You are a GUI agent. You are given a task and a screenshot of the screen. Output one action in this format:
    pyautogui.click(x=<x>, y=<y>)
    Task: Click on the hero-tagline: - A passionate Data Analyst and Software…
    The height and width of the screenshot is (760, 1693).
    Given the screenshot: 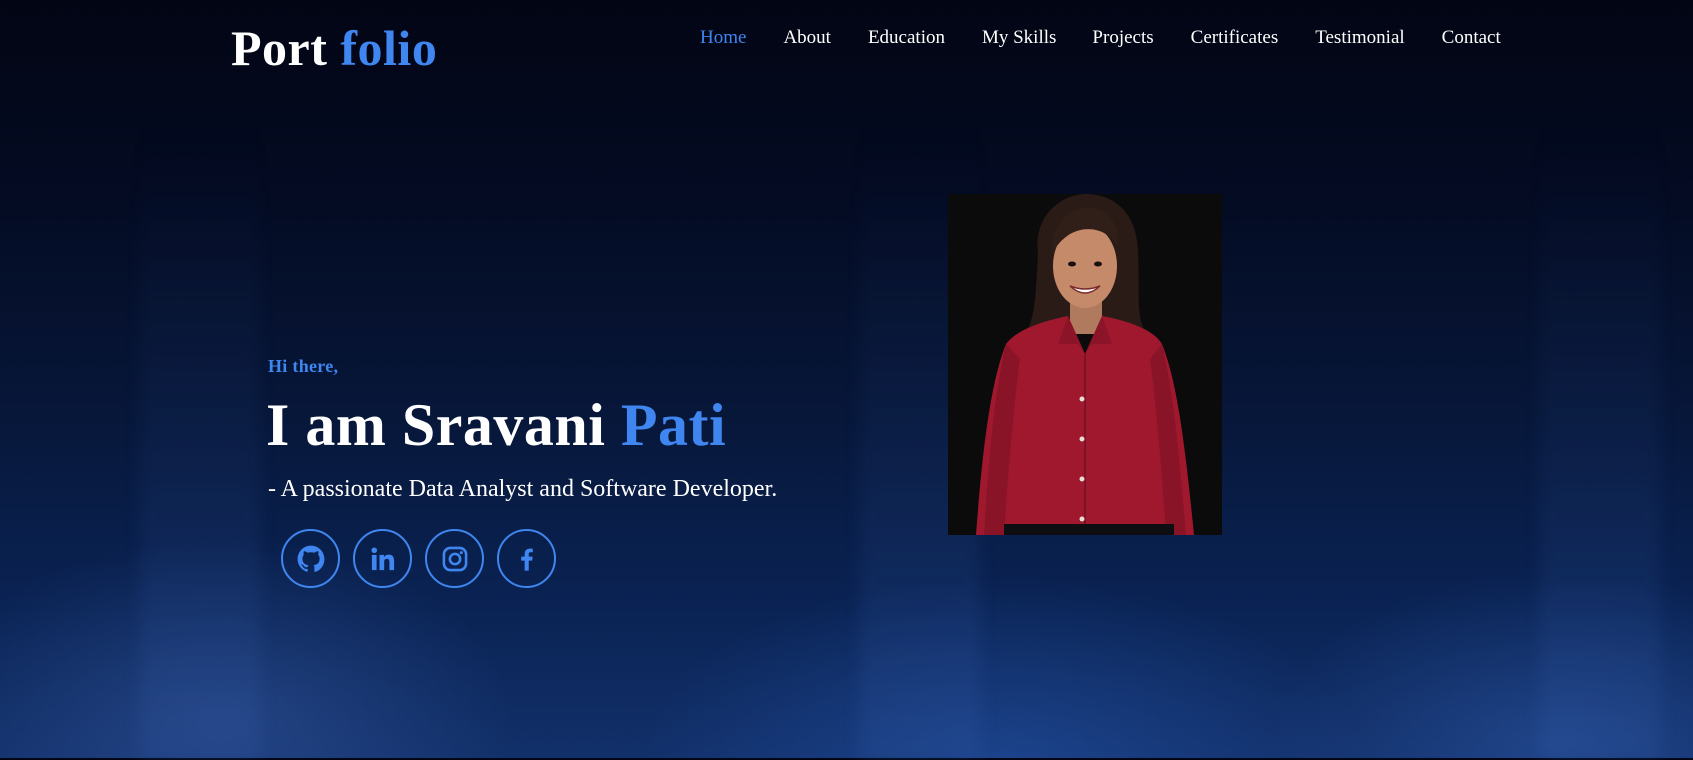 What is the action you would take?
    pyautogui.click(x=523, y=489)
    